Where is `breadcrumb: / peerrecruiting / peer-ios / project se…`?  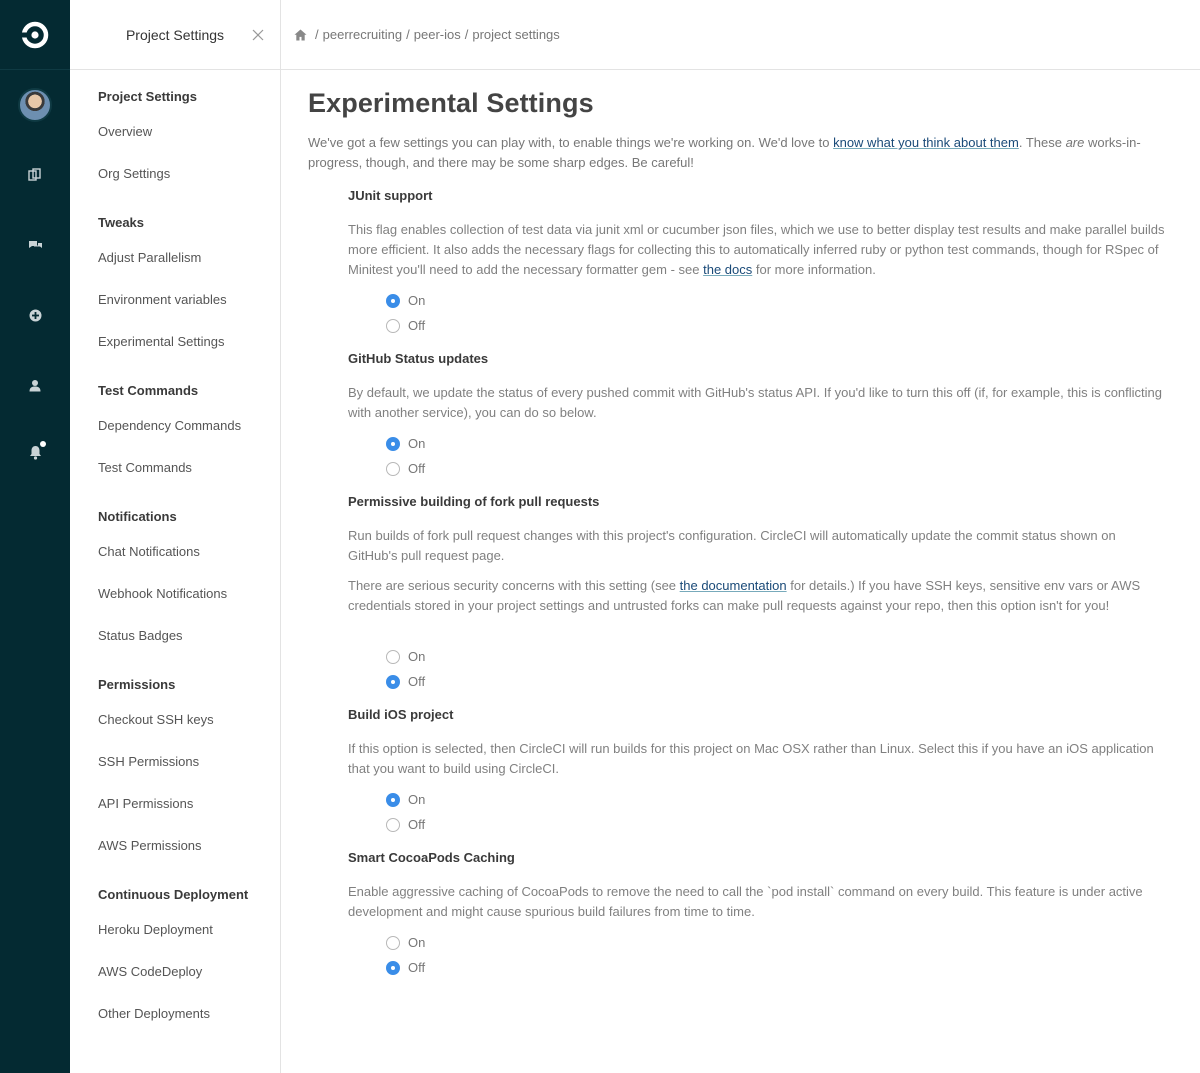
breadcrumb: / peerrecruiting / peer-ios / project se… is located at coordinates (740, 35).